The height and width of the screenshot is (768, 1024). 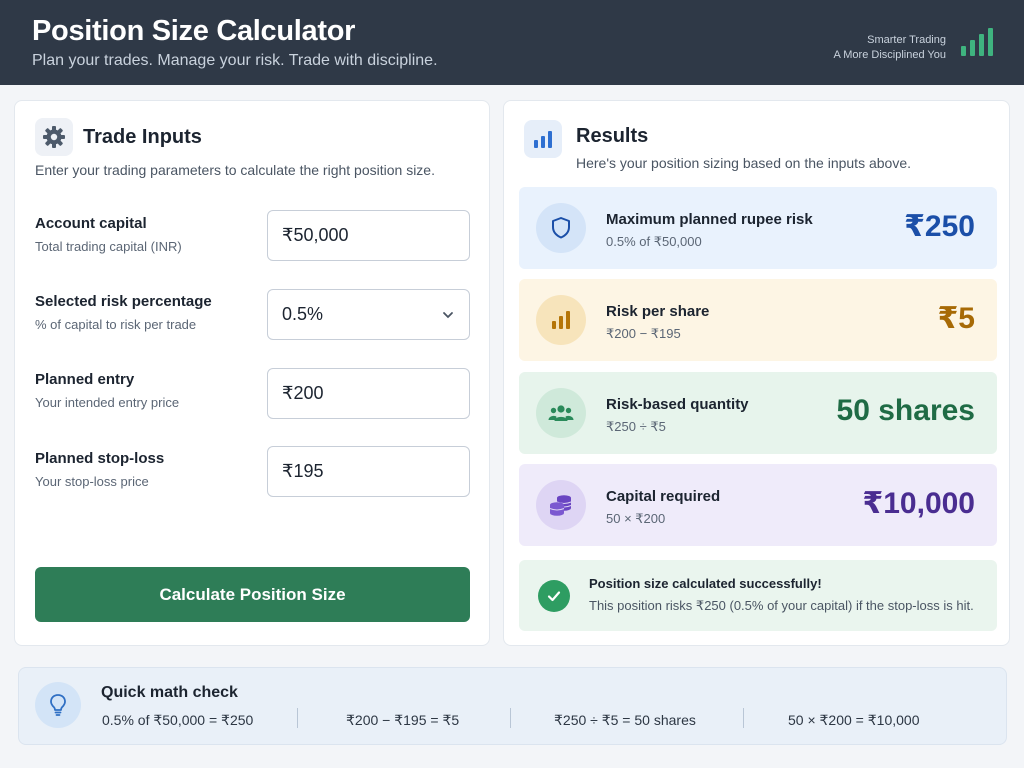 What do you see at coordinates (123, 301) in the screenshot?
I see `risk-percentage-label: Selected risk percentage` at bounding box center [123, 301].